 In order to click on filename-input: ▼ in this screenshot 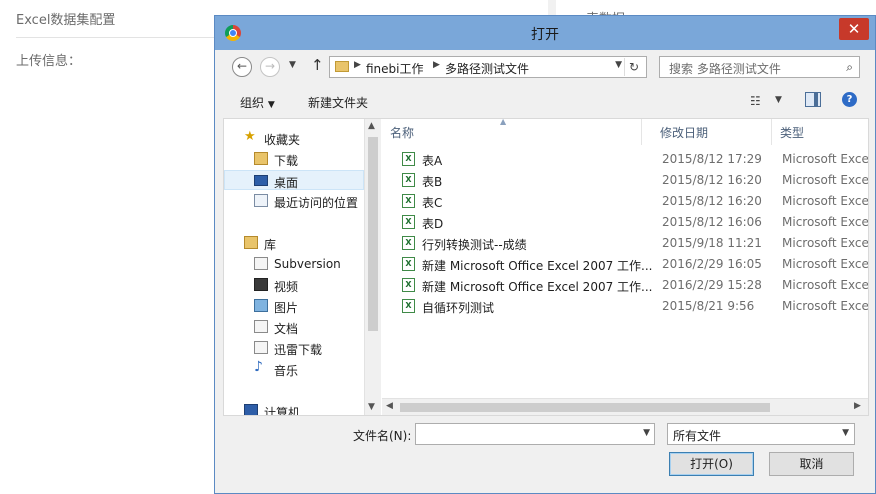, I will do `click(535, 434)`.